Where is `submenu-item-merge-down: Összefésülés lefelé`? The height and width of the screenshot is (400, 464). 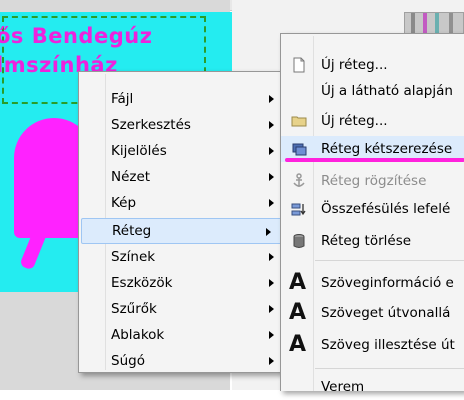 submenu-item-merge-down: Összefésülés lefelé is located at coordinates (372, 209).